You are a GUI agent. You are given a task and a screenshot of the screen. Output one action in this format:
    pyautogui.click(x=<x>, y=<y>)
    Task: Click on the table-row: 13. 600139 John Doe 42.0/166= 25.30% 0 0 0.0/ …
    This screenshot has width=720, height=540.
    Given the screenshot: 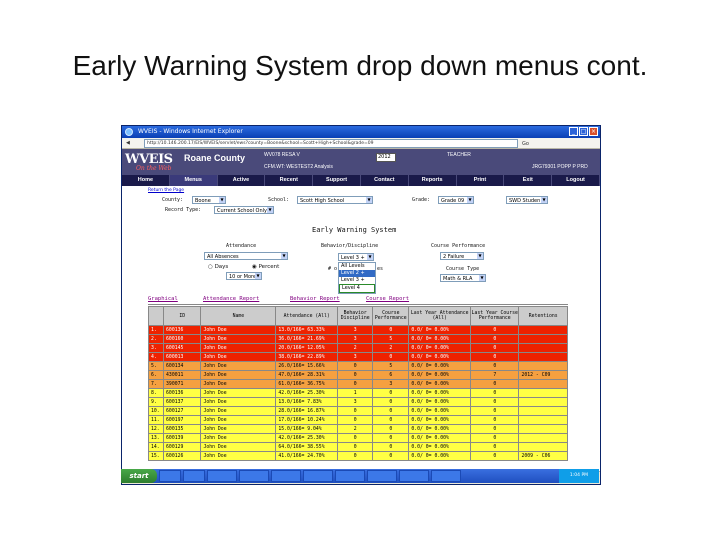 What is the action you would take?
    pyautogui.click(x=357, y=438)
    